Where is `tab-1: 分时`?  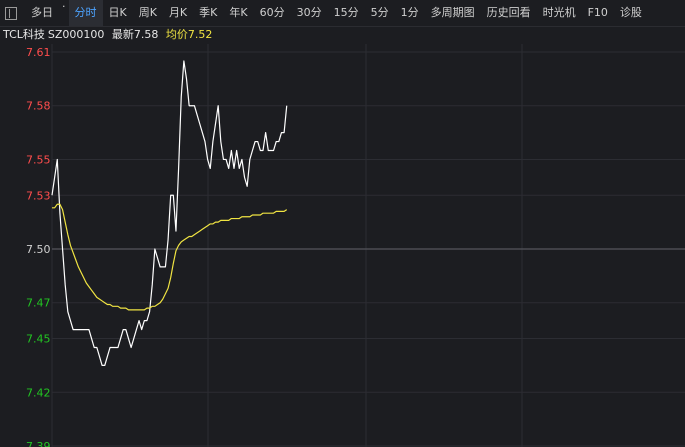
tab-1: 分时 is located at coordinates (85, 13).